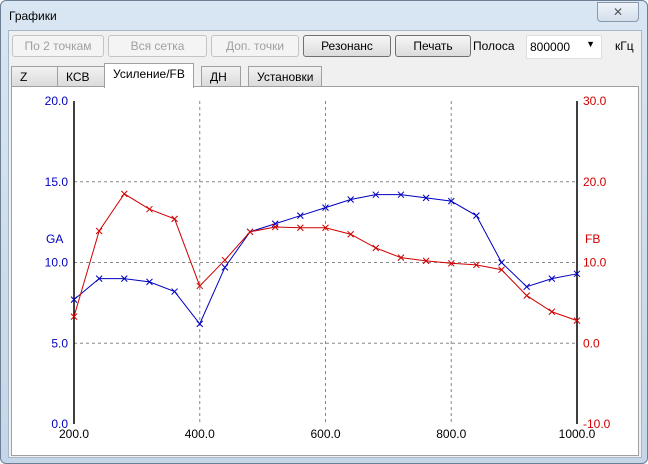 The width and height of the screenshot is (648, 464). I want to click on y-right-axis-label: FB, so click(592, 239).